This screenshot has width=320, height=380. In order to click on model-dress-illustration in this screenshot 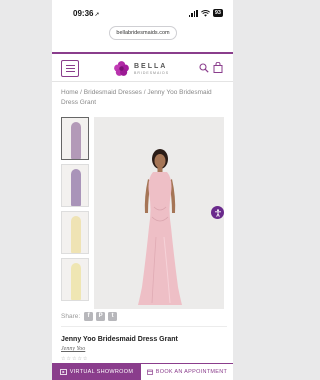, I will do `click(160, 227)`.